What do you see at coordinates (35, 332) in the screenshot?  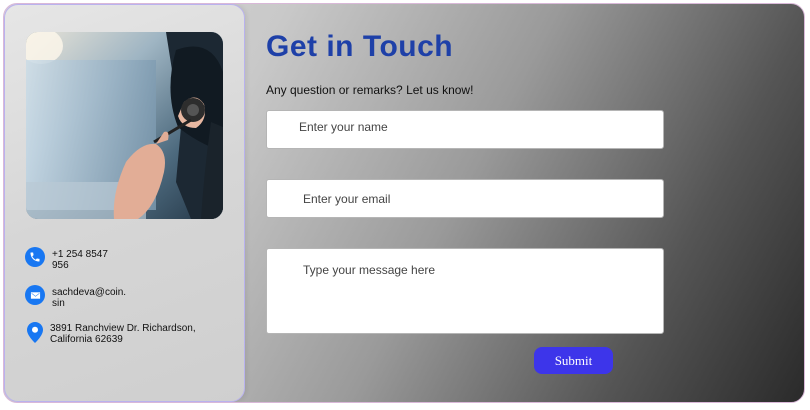 I see `location-pin-icon` at bounding box center [35, 332].